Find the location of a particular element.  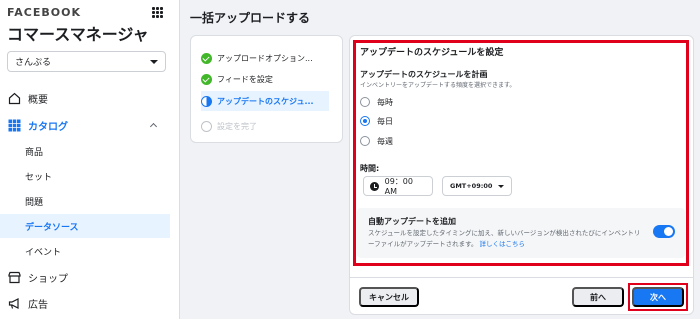

home-icon is located at coordinates (14, 98).